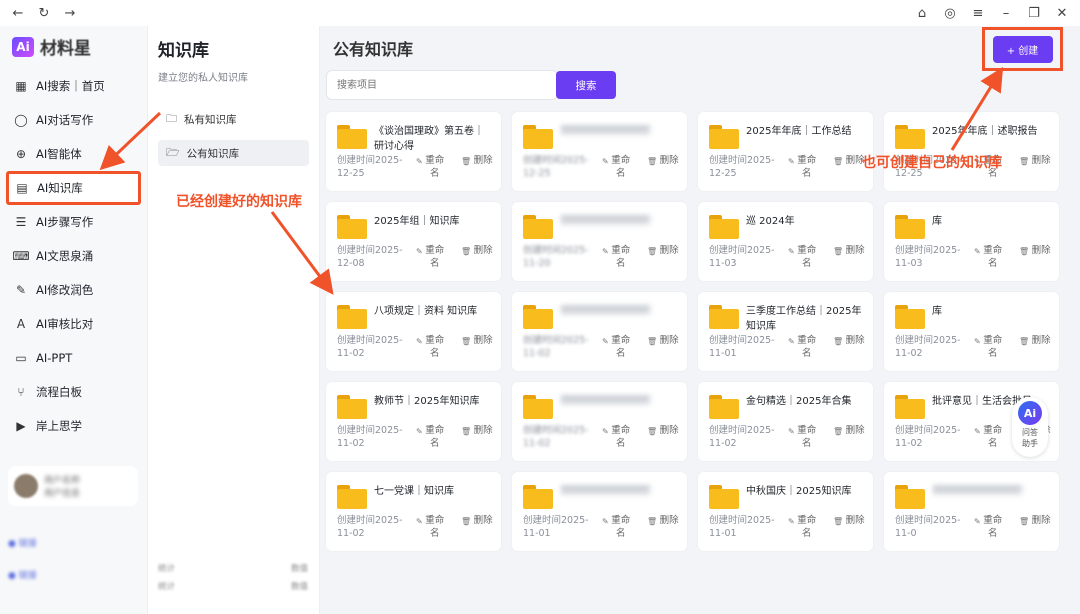 This screenshot has width=1080, height=614. I want to click on create-highlight: + 创建, so click(1022, 49).